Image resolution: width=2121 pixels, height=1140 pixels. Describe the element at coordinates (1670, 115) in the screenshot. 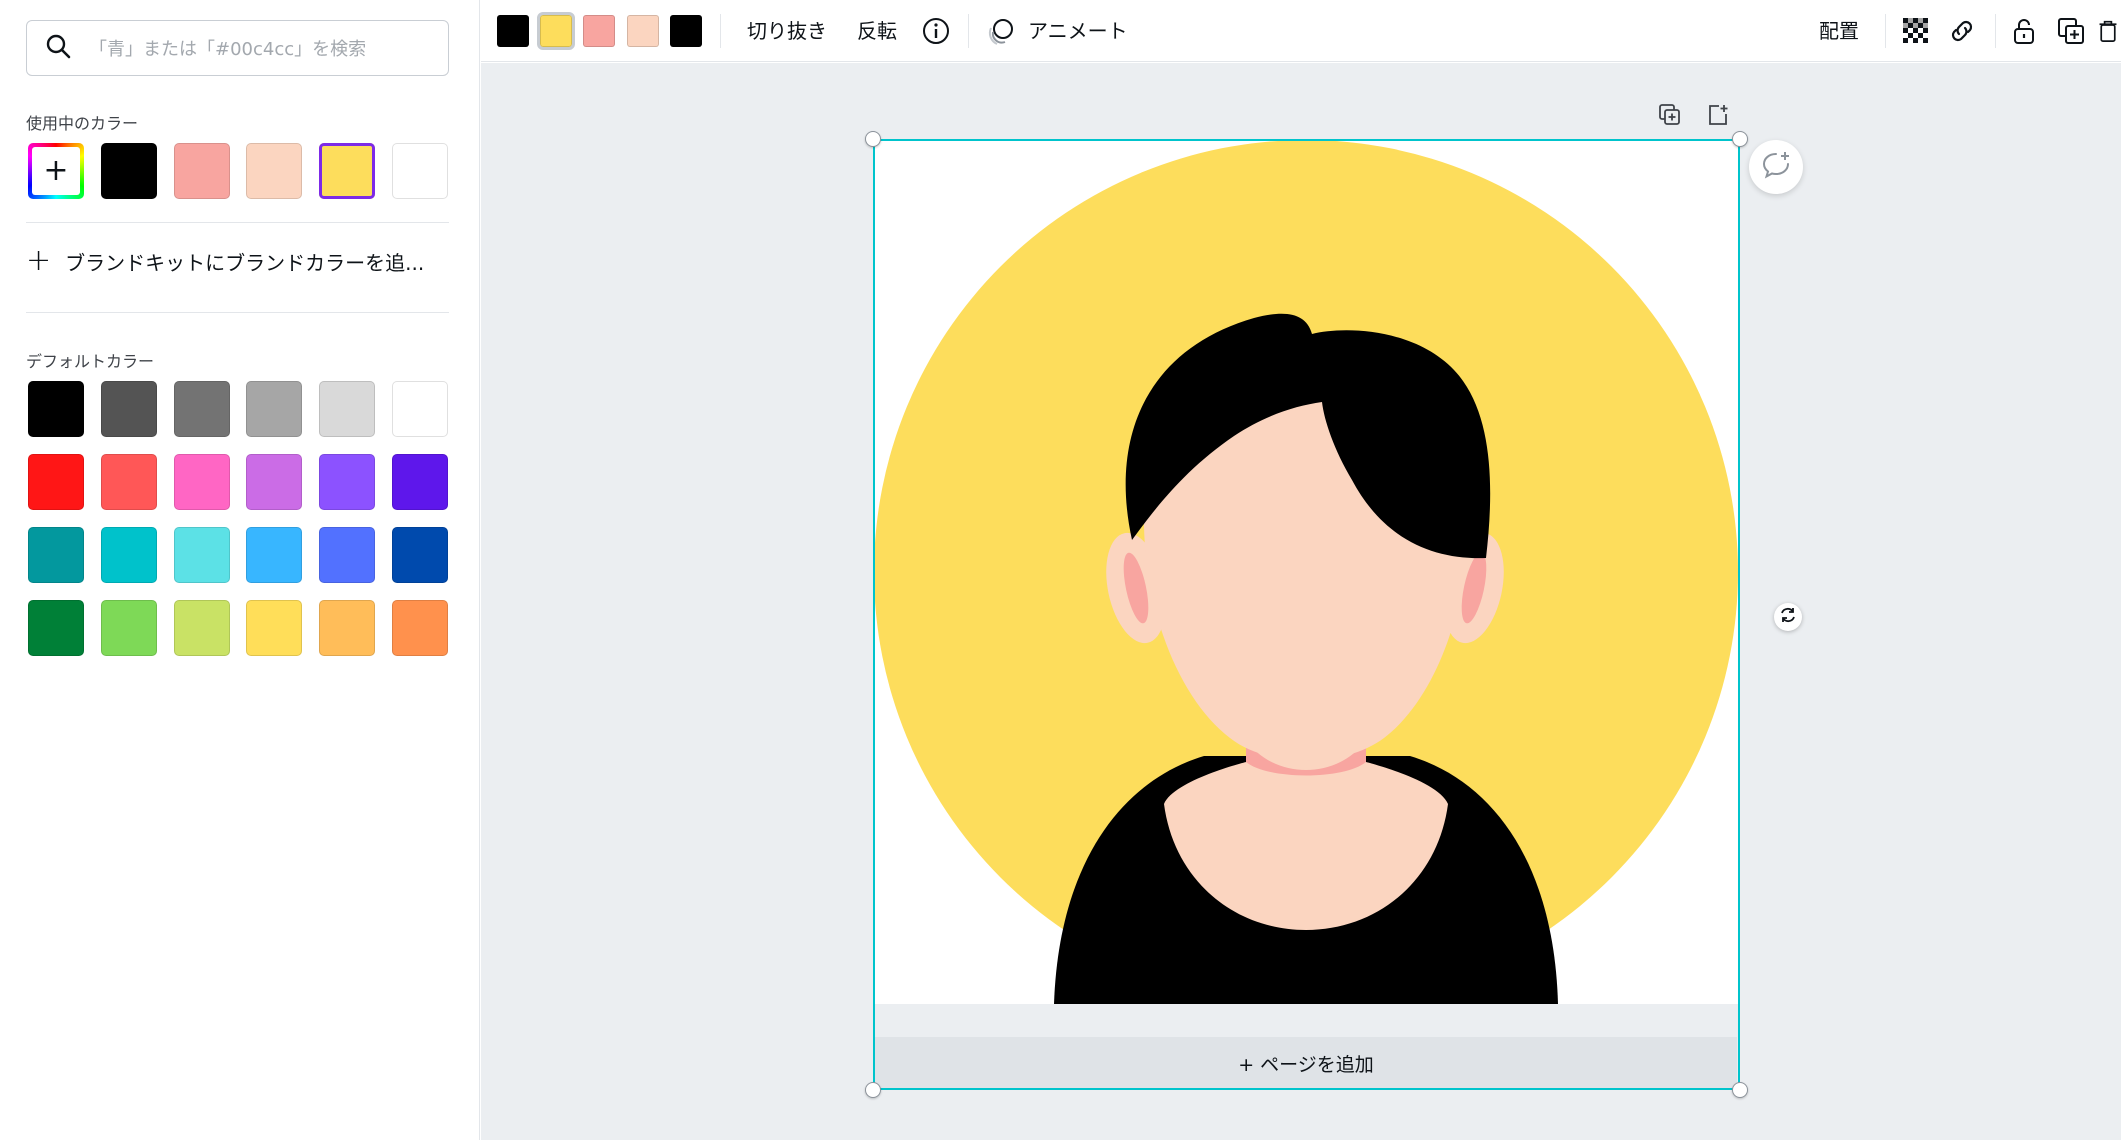

I see `duplicate-page-icon` at that location.